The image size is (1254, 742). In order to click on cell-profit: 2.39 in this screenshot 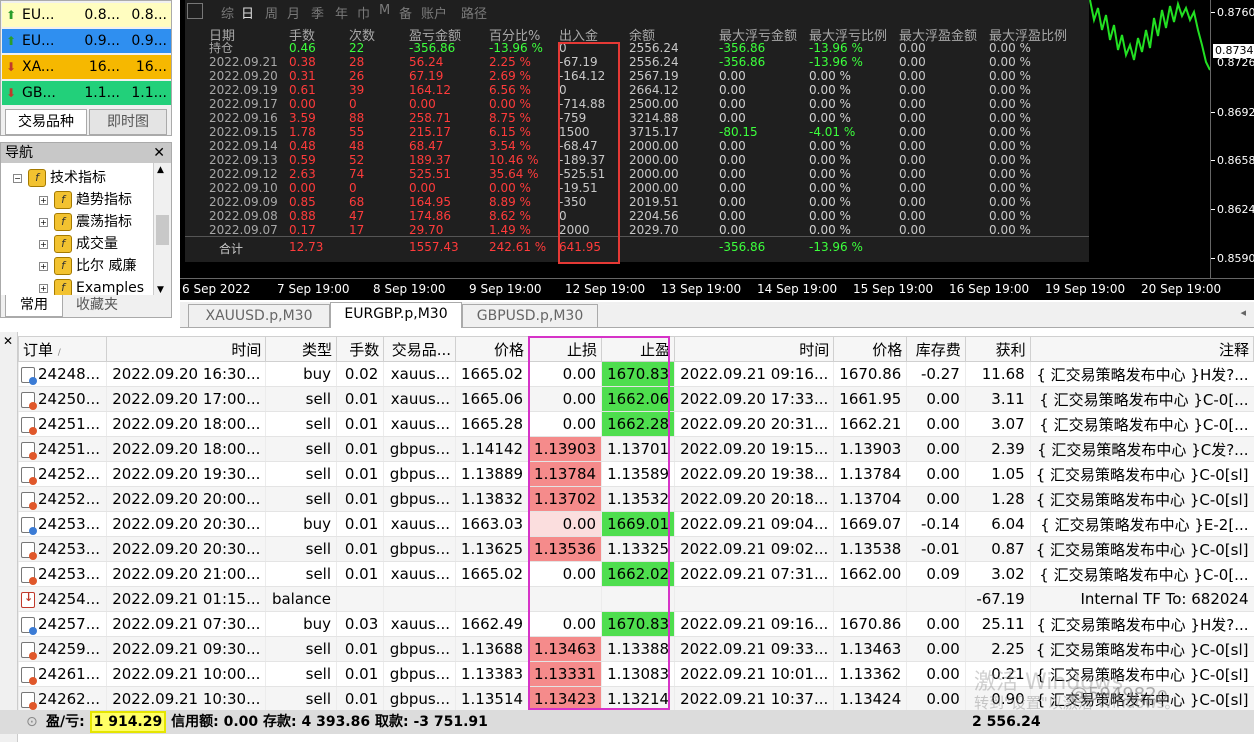, I will do `click(997, 449)`.